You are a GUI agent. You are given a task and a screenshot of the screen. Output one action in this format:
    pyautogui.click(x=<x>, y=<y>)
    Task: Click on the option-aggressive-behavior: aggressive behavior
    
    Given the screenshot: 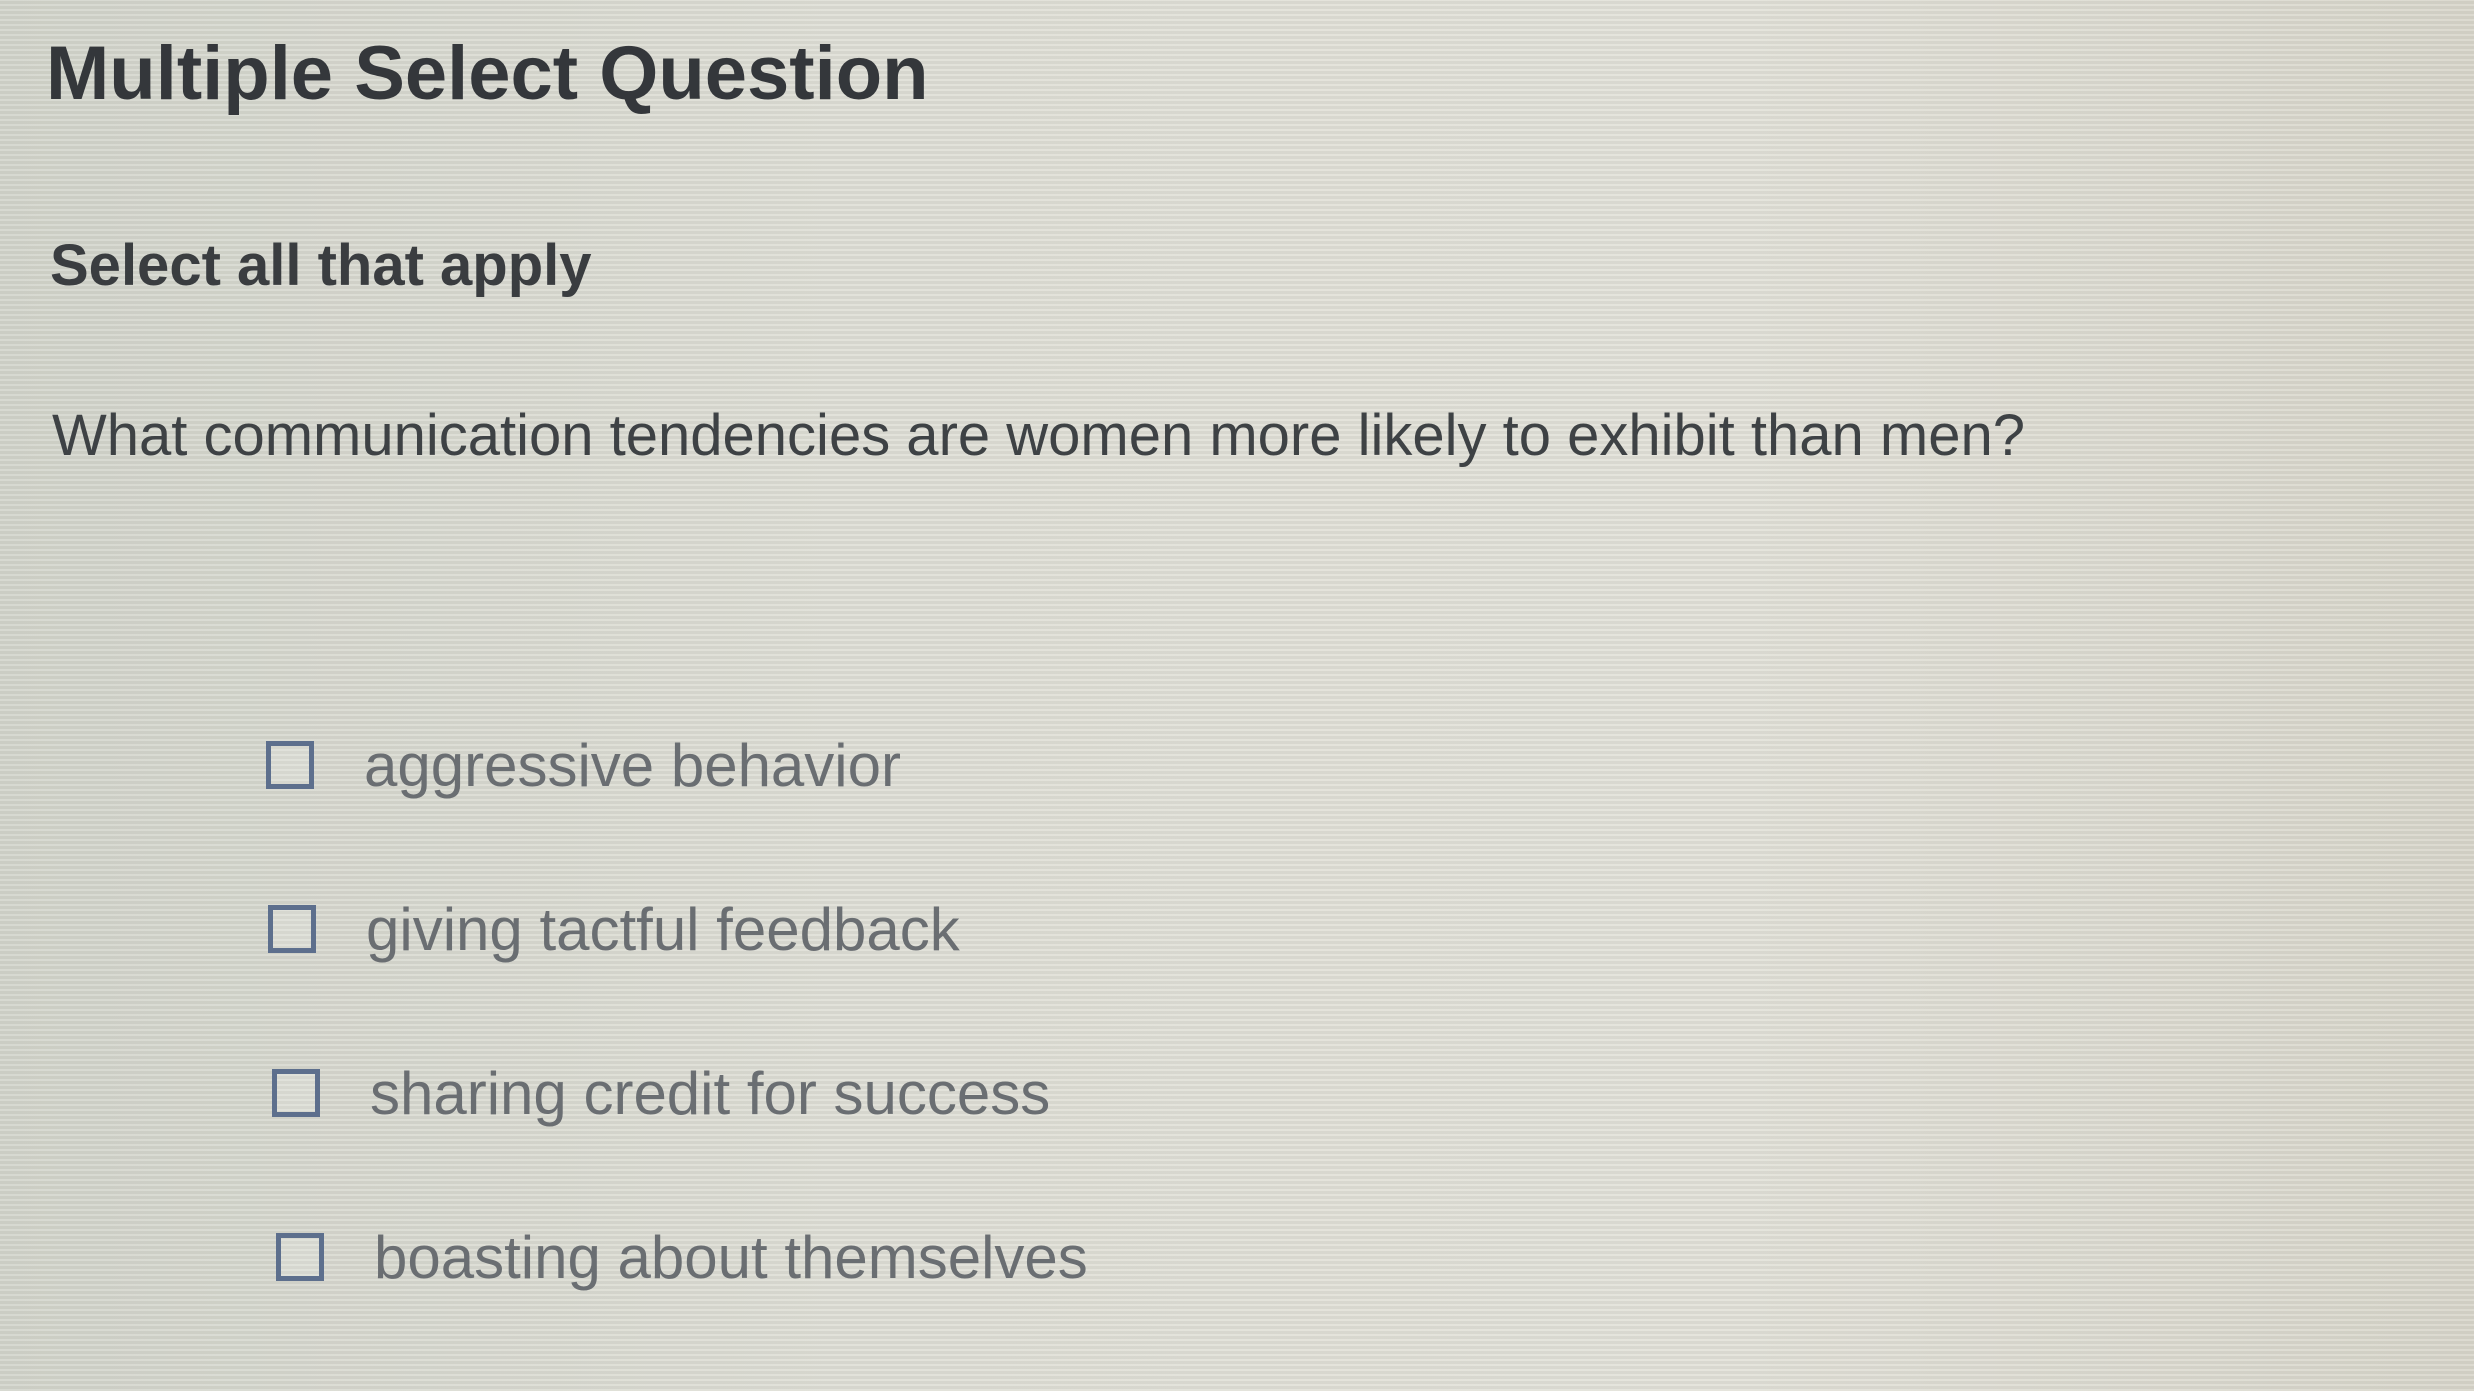 What is the action you would take?
    pyautogui.click(x=677, y=765)
    